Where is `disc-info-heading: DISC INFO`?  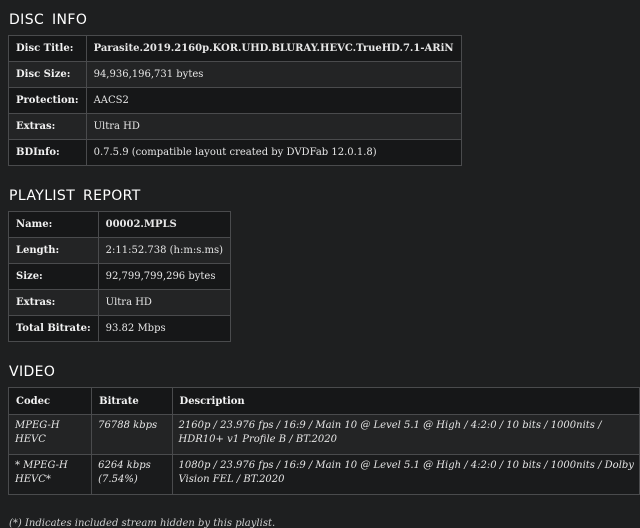 disc-info-heading: DISC INFO is located at coordinates (48, 20).